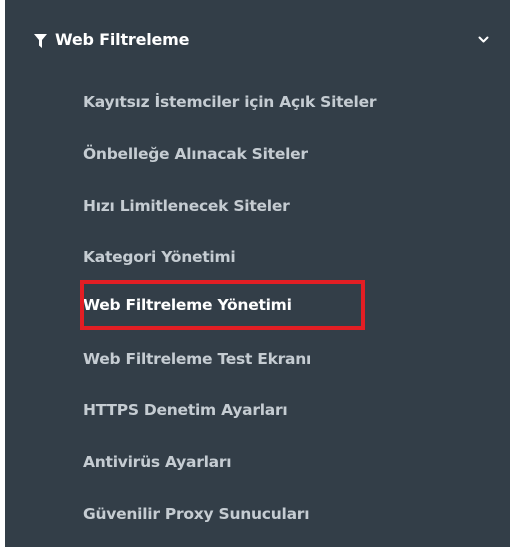  What do you see at coordinates (185, 410) in the screenshot?
I see `menu-item-https-inspection-settings: HTTPS Denetim Ayarları` at bounding box center [185, 410].